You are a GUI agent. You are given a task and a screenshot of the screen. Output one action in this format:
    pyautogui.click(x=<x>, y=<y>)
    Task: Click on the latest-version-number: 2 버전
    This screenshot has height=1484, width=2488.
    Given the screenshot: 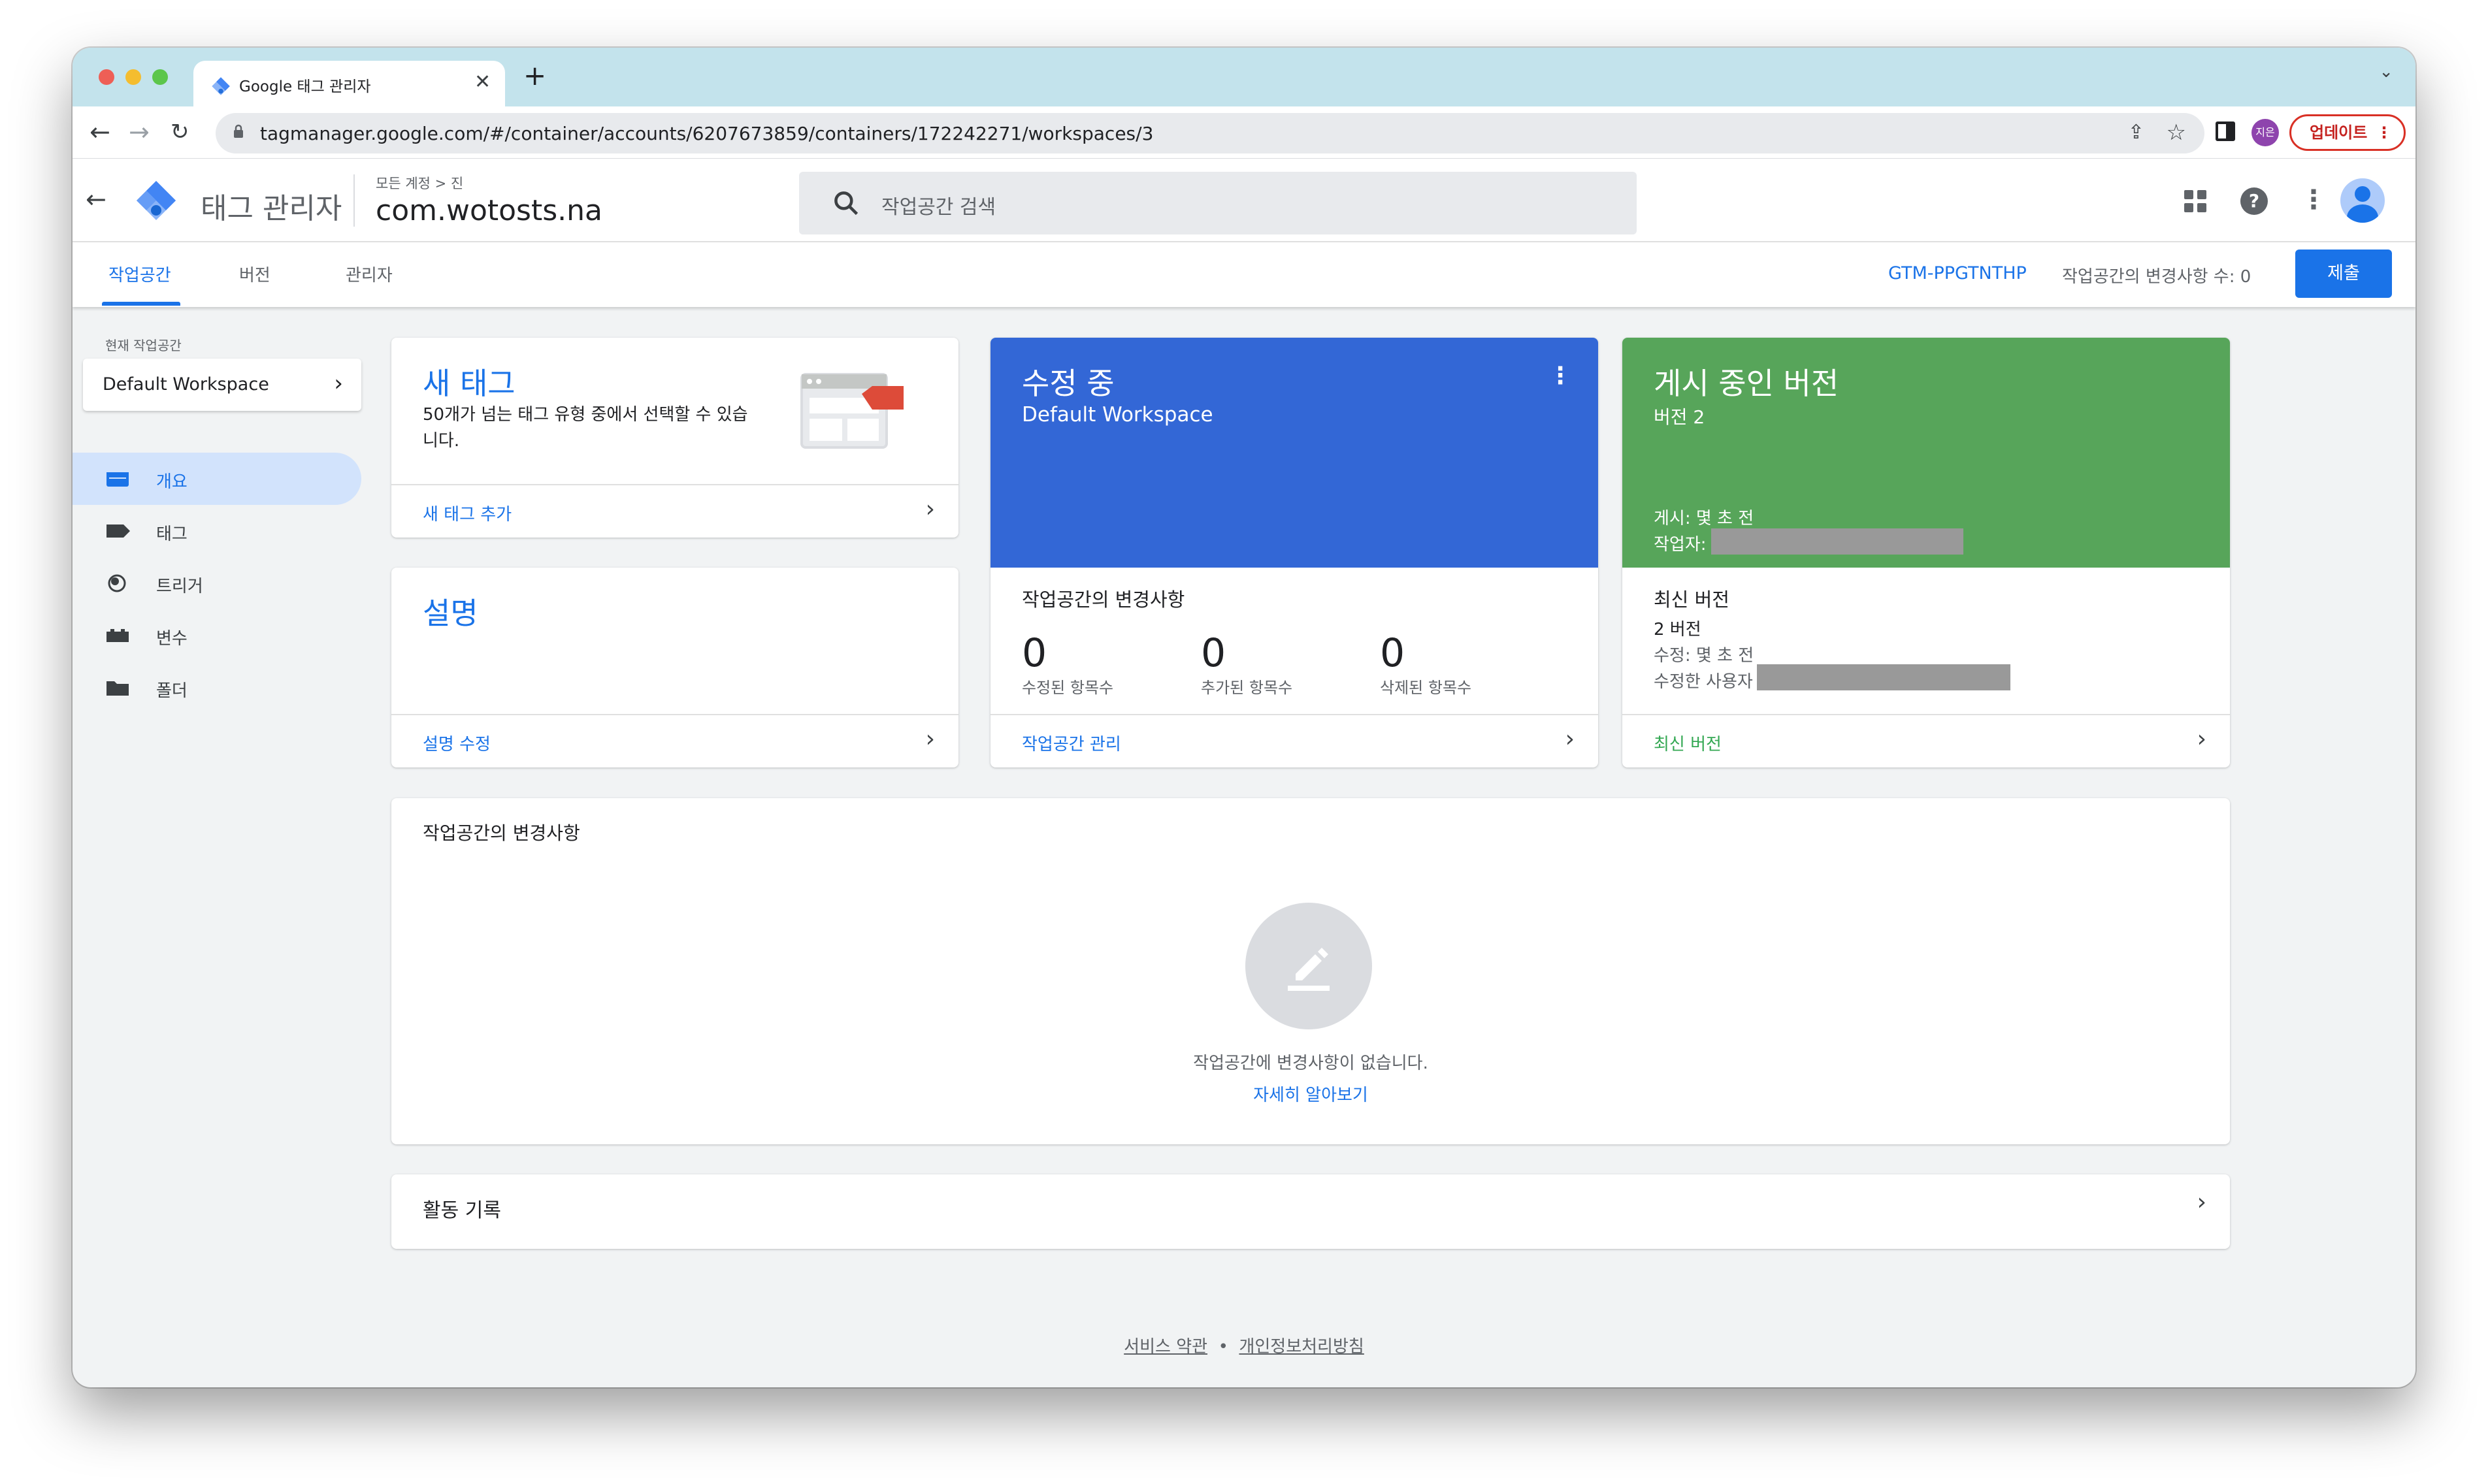 What is the action you would take?
    pyautogui.click(x=1678, y=629)
    